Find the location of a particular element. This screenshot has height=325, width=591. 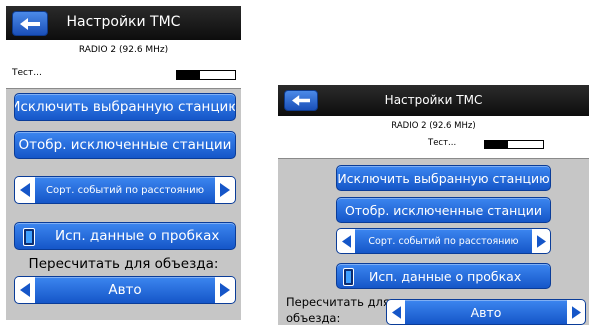

detour-label-line1: Пересчитать для is located at coordinates (338, 302).